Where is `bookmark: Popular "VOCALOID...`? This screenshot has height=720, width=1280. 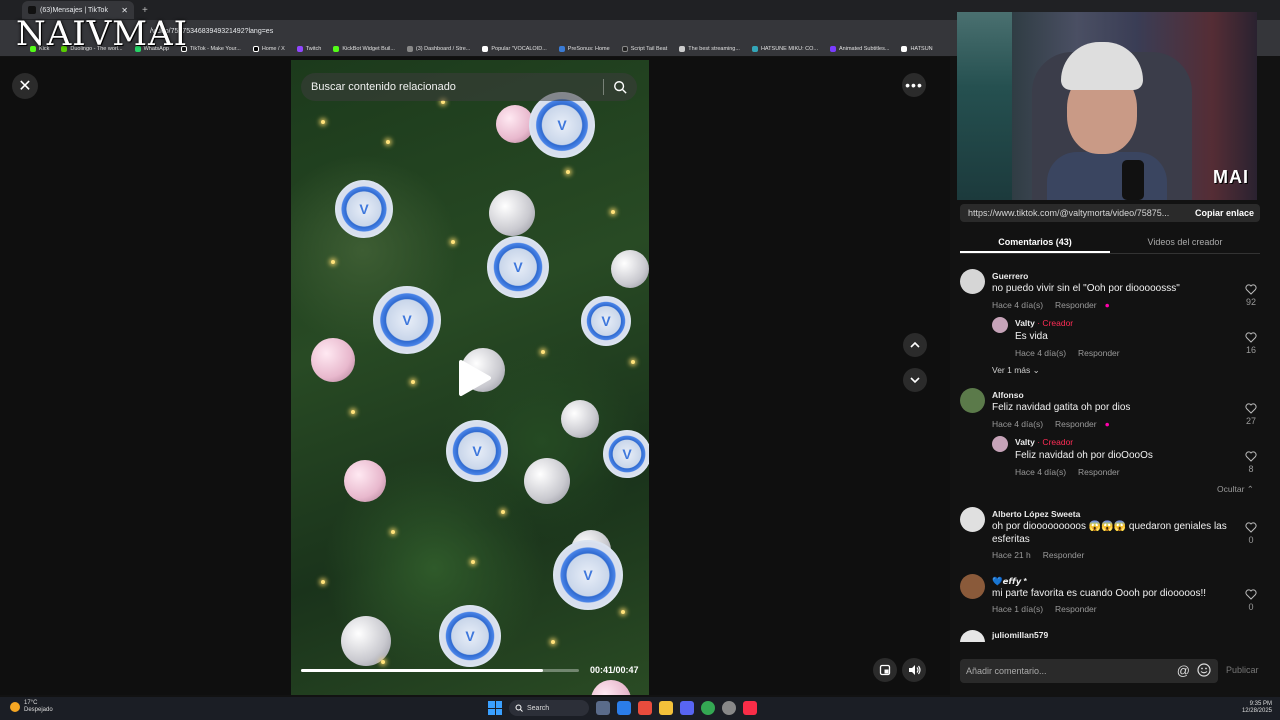
bookmark: Popular "VOCALOID... is located at coordinates (514, 49).